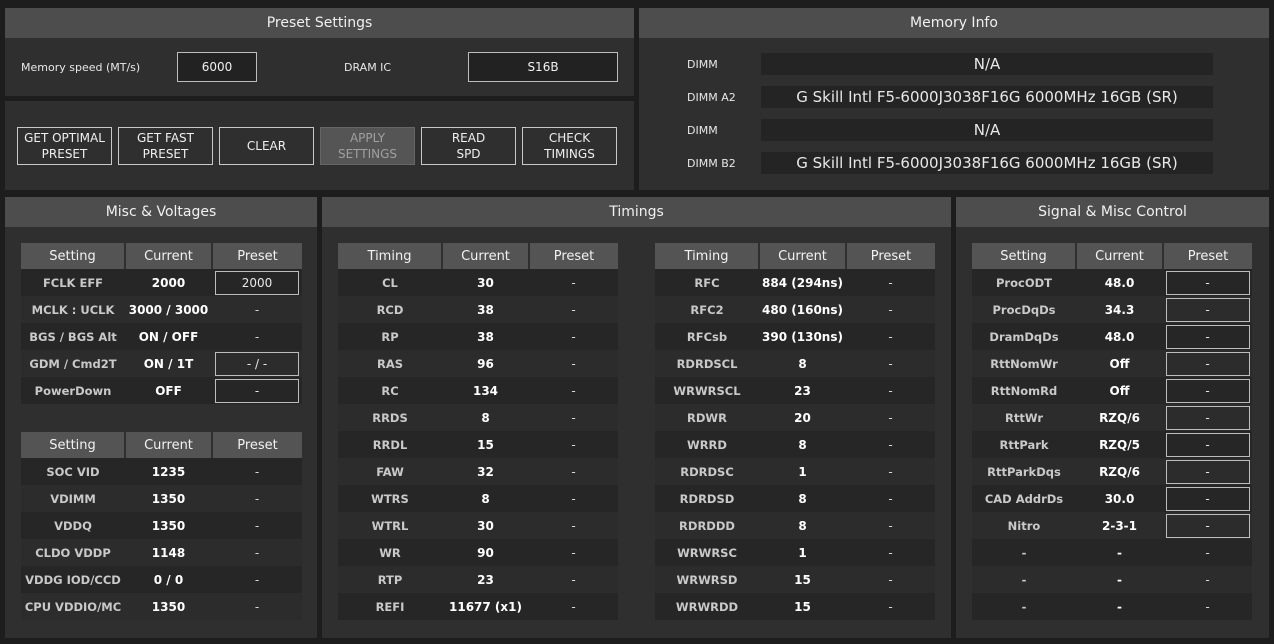  What do you see at coordinates (161, 309) in the screenshot?
I see `table-row: MCLK : UCLK 3000 / 3000-` at bounding box center [161, 309].